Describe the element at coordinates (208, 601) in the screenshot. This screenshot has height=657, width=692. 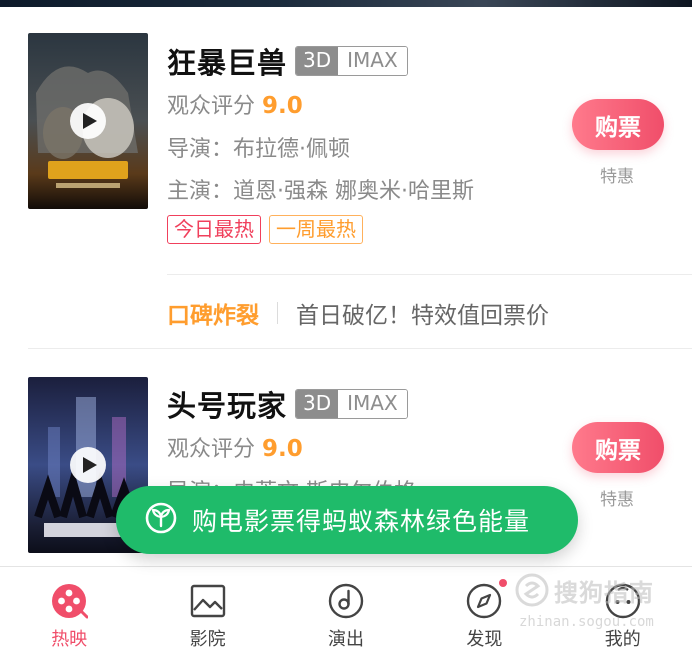
I see `picture-icon` at that location.